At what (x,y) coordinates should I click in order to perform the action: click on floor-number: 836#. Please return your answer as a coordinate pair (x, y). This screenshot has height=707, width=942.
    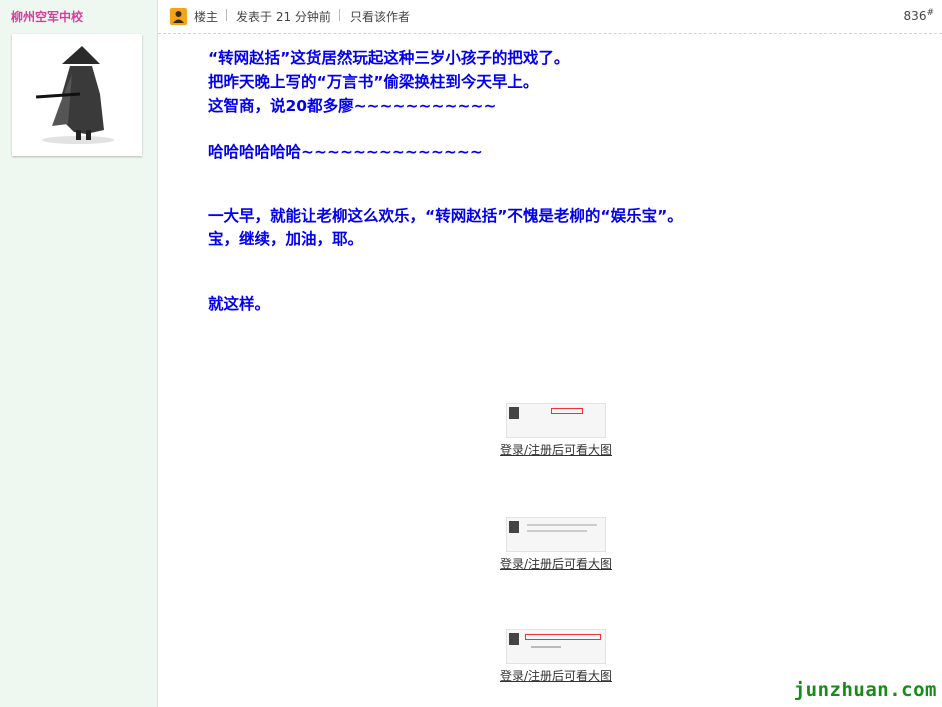
    Looking at the image, I should click on (919, 15).